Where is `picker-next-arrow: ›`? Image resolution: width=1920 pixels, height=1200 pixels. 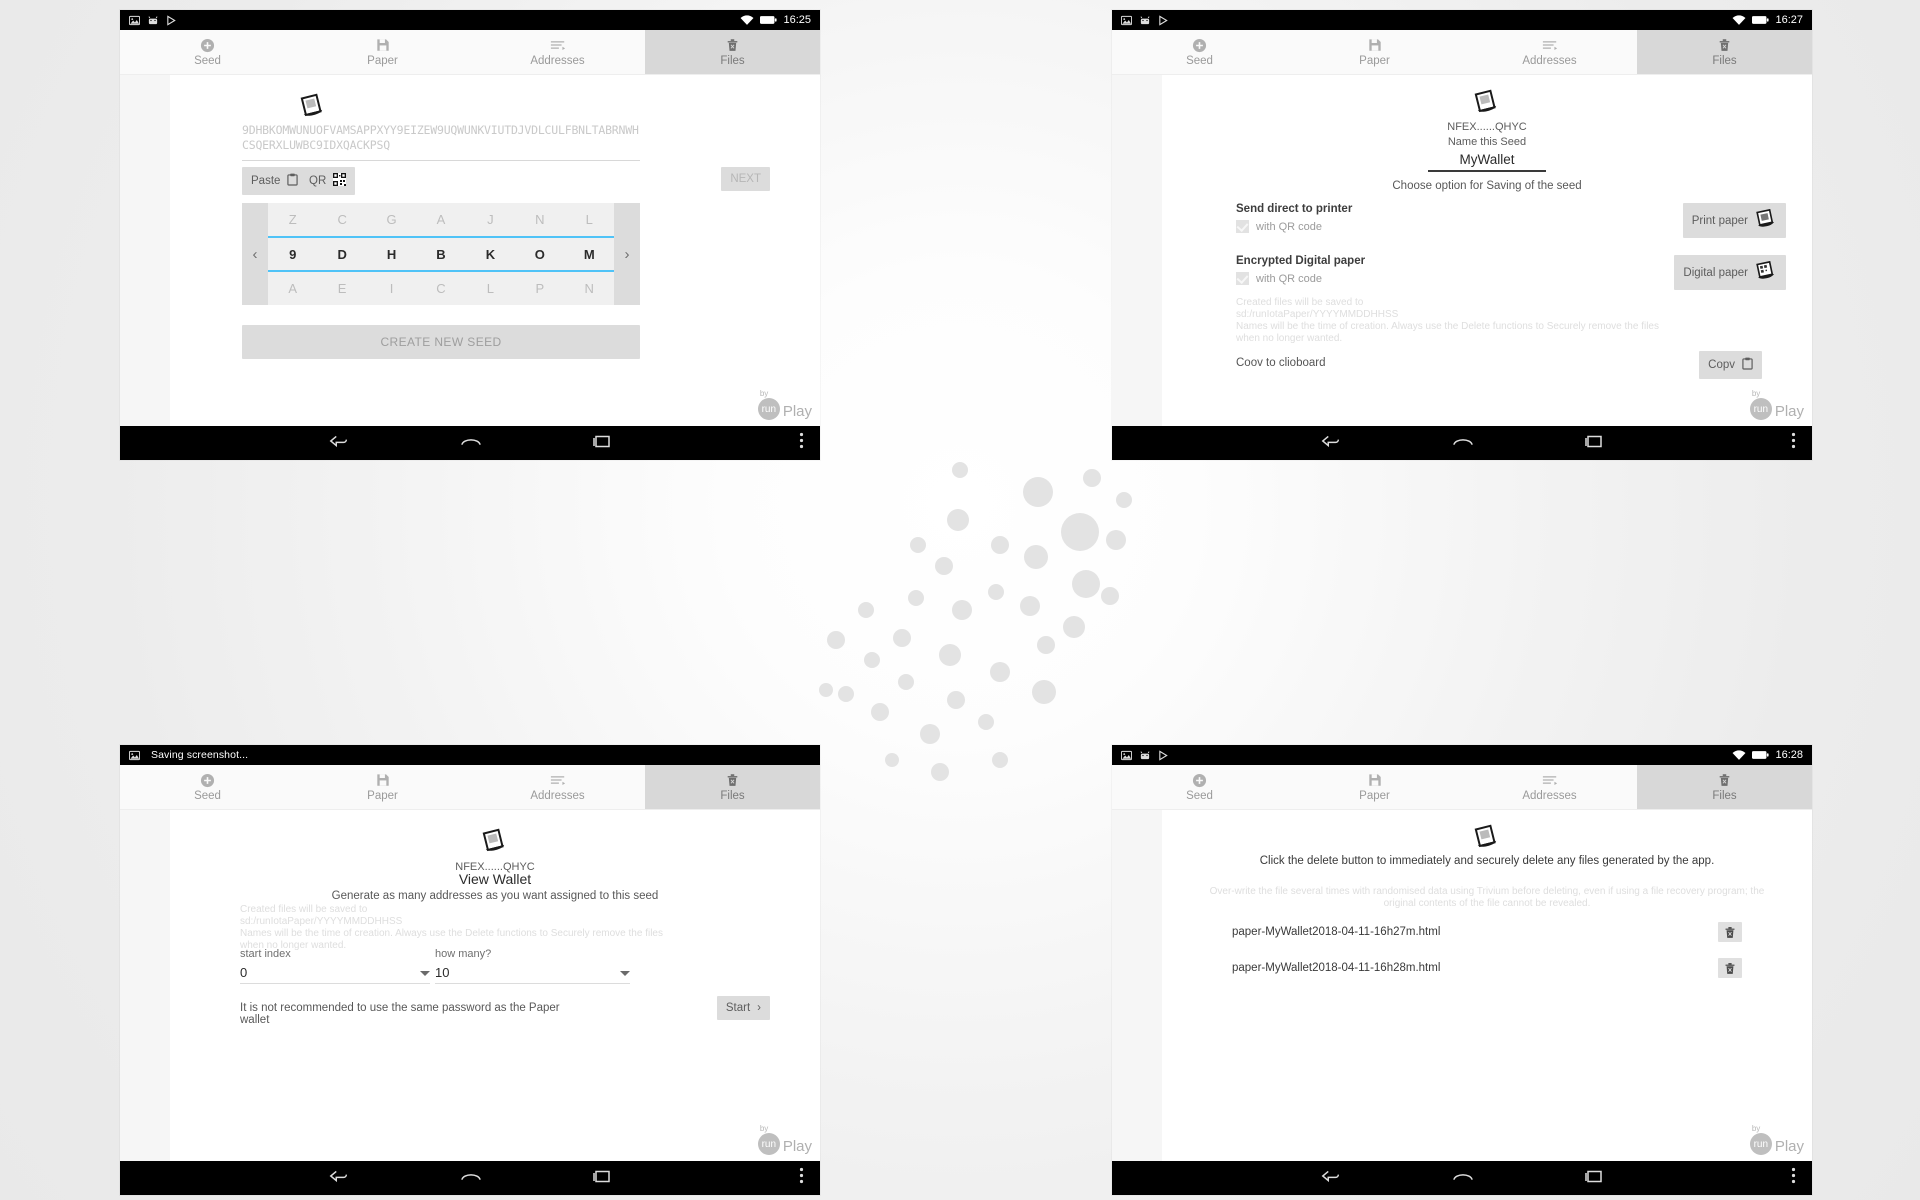 picker-next-arrow: › is located at coordinates (627, 254).